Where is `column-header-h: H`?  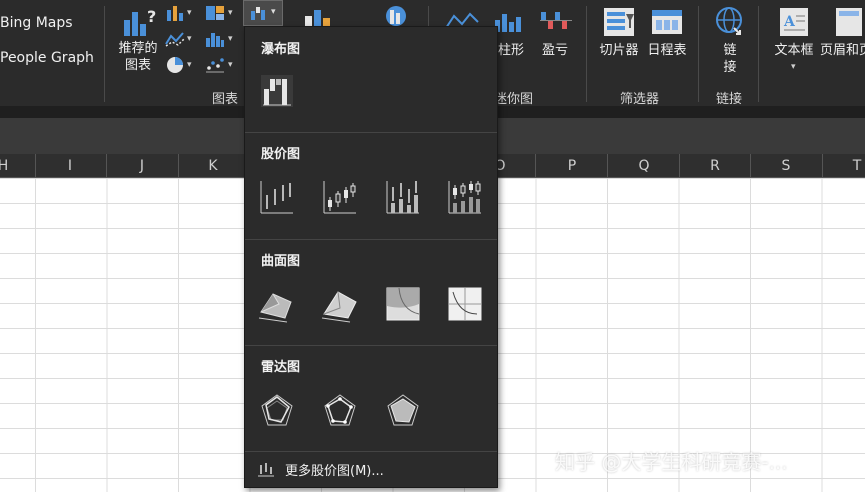 column-header-h: H is located at coordinates (5, 166).